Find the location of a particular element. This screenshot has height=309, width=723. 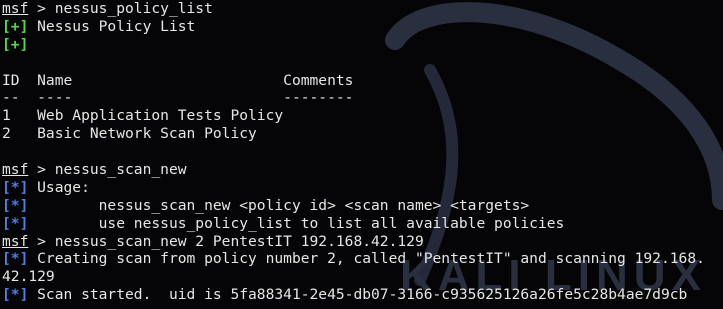

terminal-line: ID Name Comments is located at coordinates (353, 81).